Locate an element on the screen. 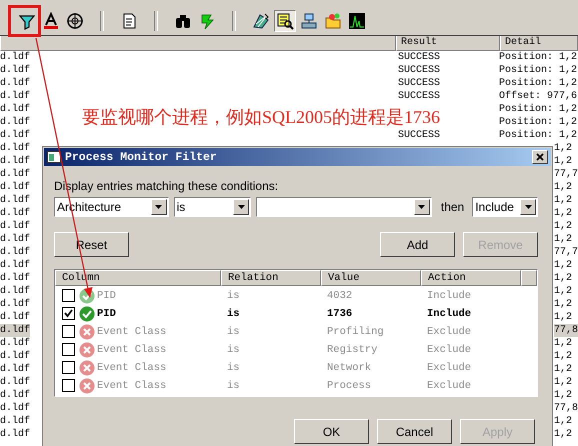  table-cell-text: Network is located at coordinates (349, 368).